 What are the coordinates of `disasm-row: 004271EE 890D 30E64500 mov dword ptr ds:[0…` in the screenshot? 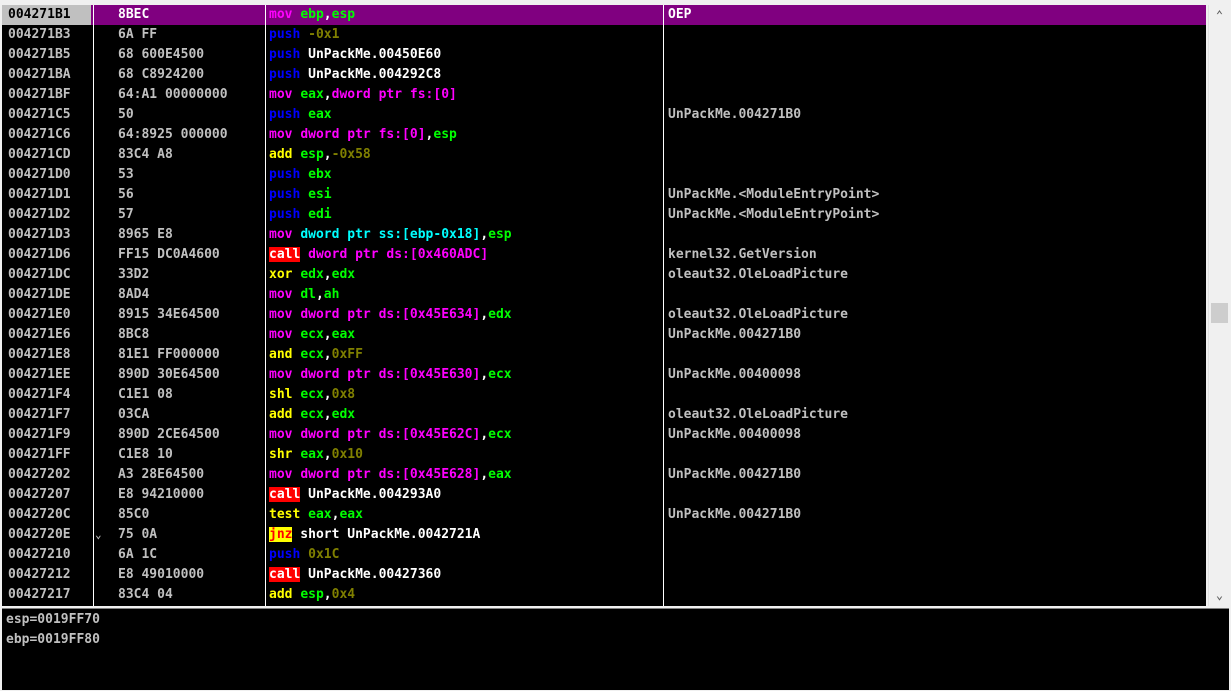 It's located at (604, 375).